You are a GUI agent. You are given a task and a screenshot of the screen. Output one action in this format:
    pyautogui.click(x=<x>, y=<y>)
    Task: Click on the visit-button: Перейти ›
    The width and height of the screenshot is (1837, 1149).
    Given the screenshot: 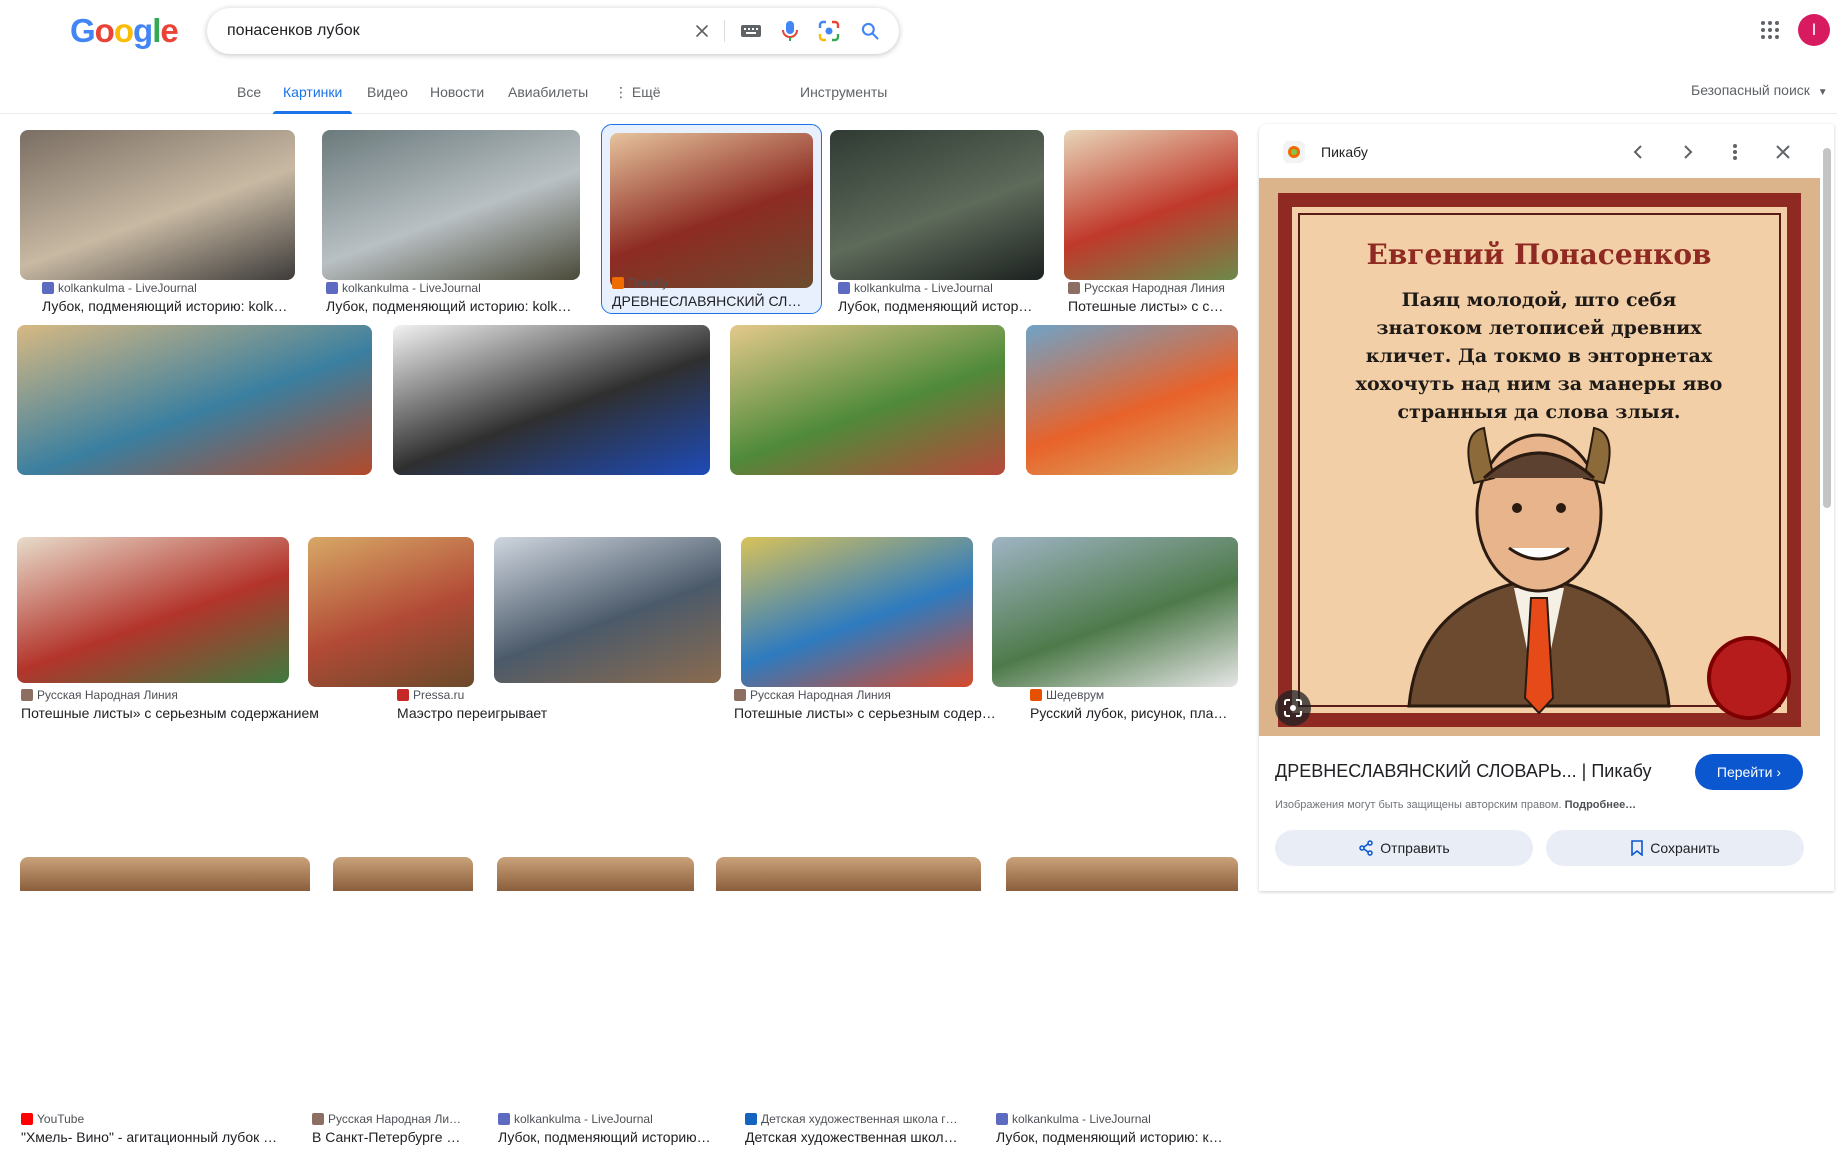 What is the action you would take?
    pyautogui.click(x=1749, y=772)
    